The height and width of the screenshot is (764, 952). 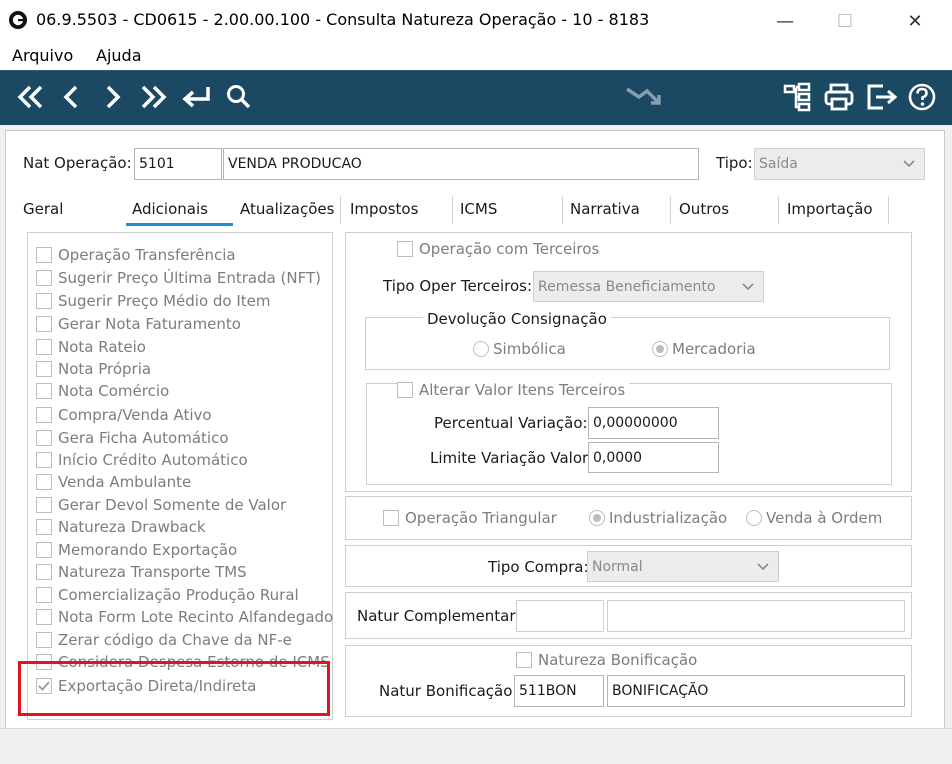 What do you see at coordinates (814, 518) in the screenshot?
I see `radio-venda-ordem: Venda à Ordem` at bounding box center [814, 518].